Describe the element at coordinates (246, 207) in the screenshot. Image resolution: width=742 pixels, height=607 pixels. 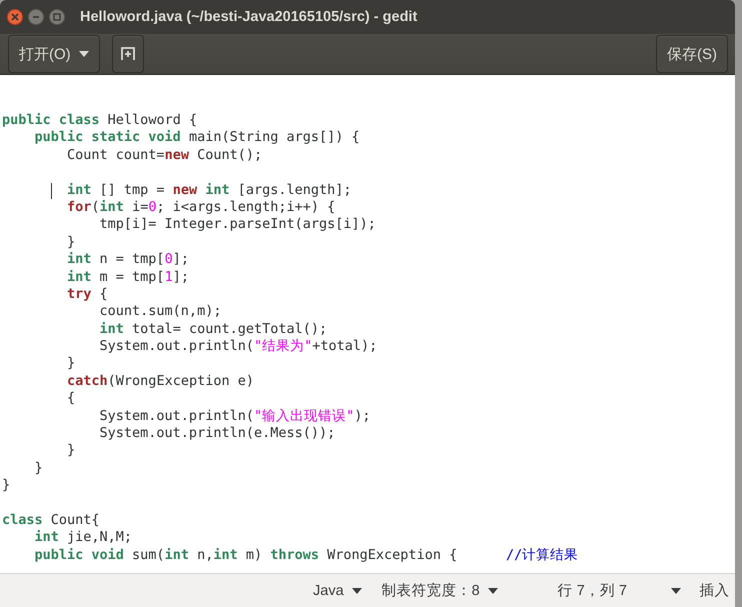
I see `code-text: ; i<args.length;i++) {` at that location.